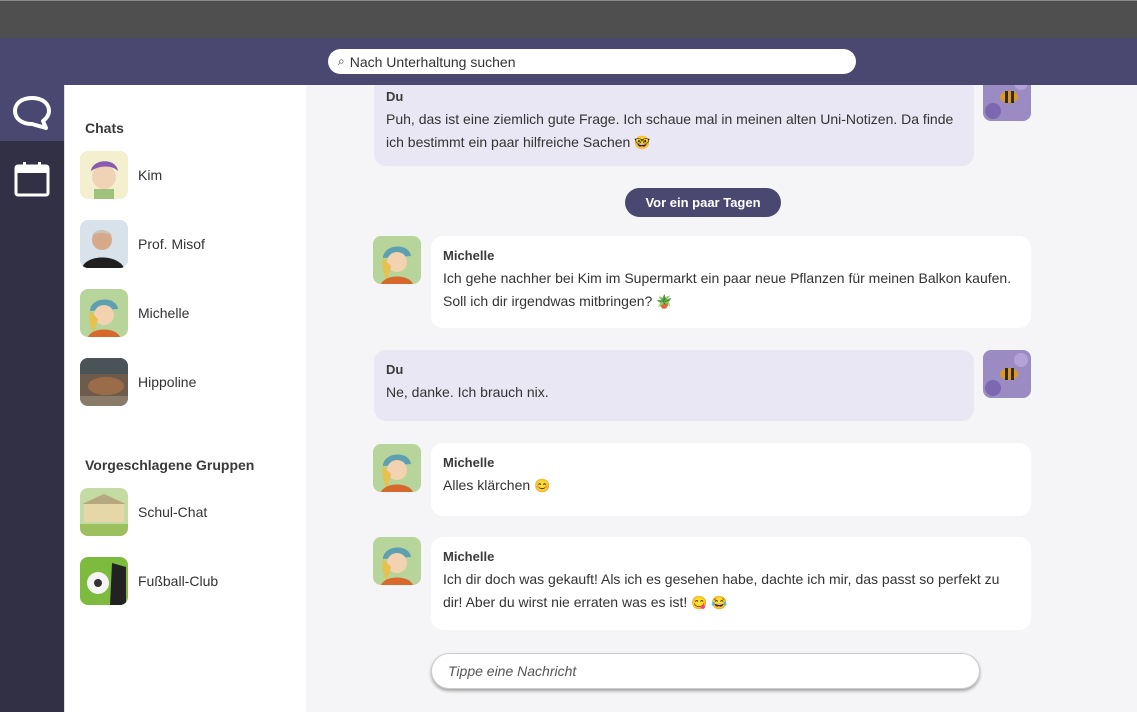  What do you see at coordinates (512, 671) in the screenshot?
I see `message-input-placeholder: Tippe eine Nachricht` at bounding box center [512, 671].